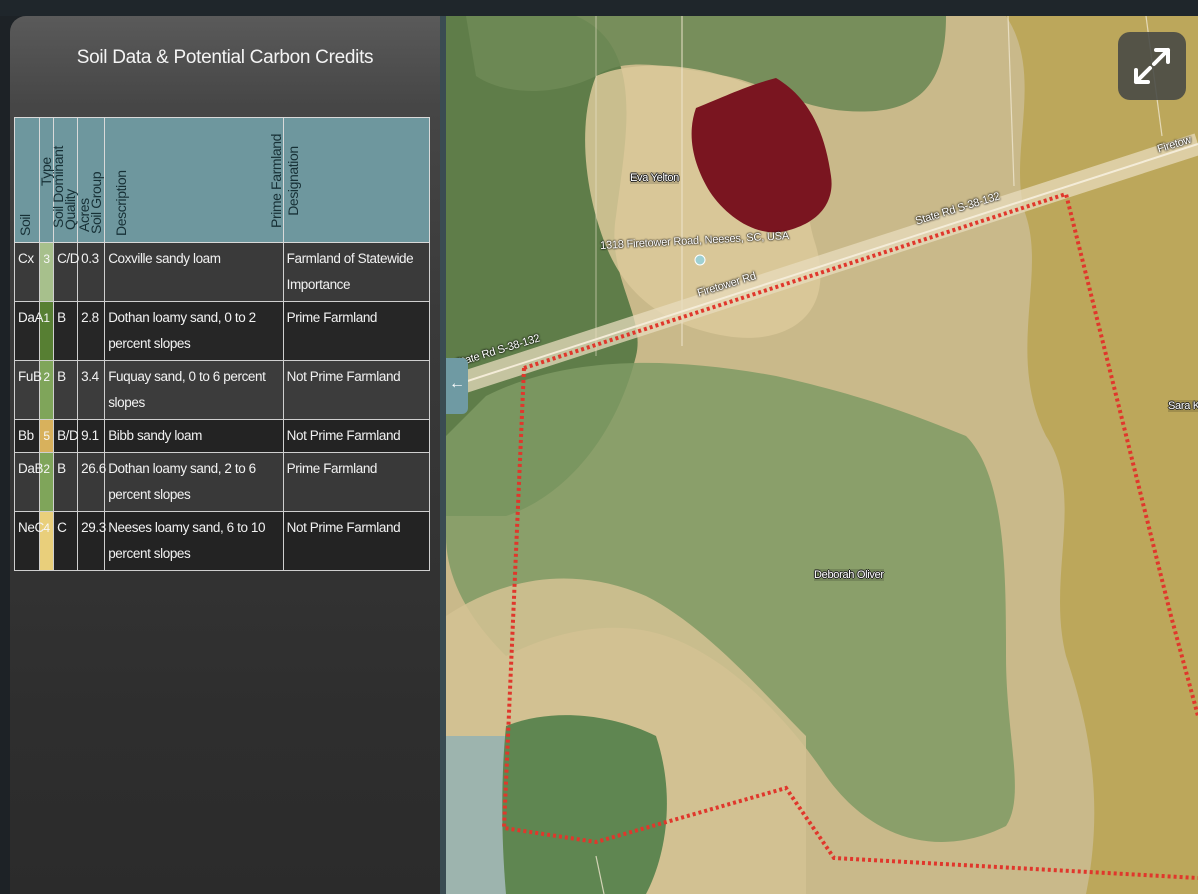 This screenshot has width=1198, height=894. I want to click on cell-description: Fuquay sand, 0 to 6 percent slopes, so click(194, 390).